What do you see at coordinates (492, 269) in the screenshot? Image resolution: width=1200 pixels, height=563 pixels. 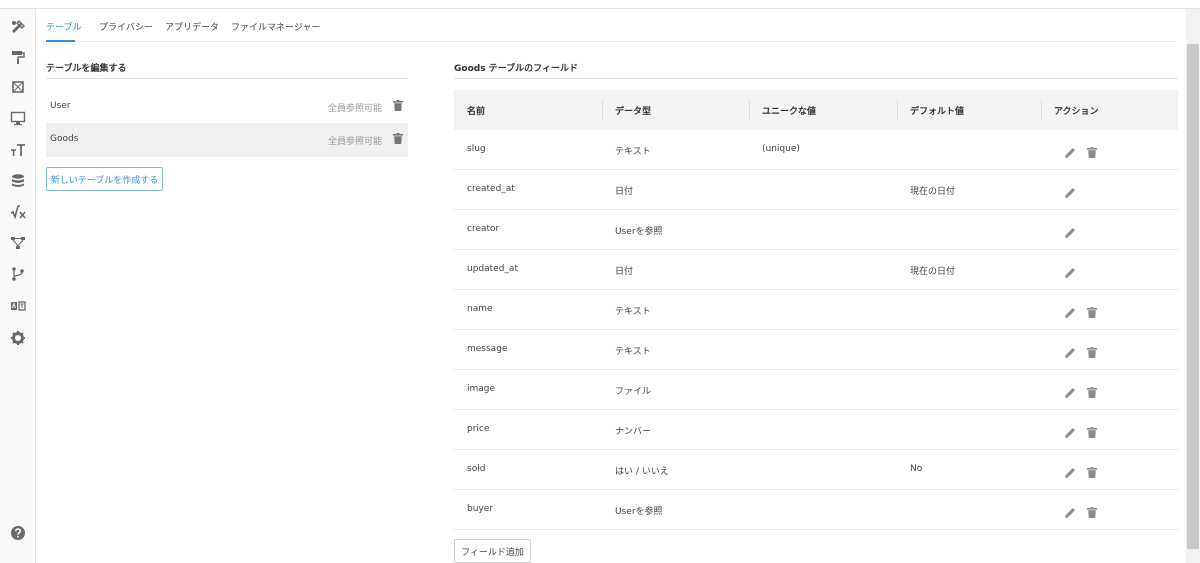 I see `field-name: updated_at` at bounding box center [492, 269].